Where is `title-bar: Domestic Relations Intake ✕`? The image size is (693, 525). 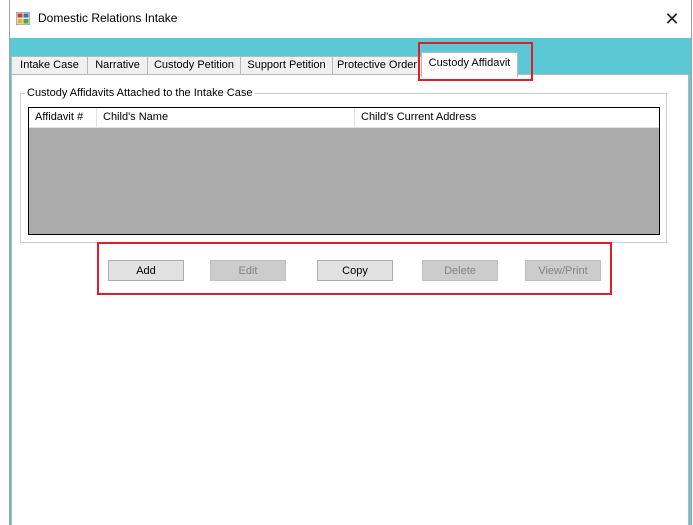
title-bar: Domestic Relations Intake ✕ is located at coordinates (350, 19).